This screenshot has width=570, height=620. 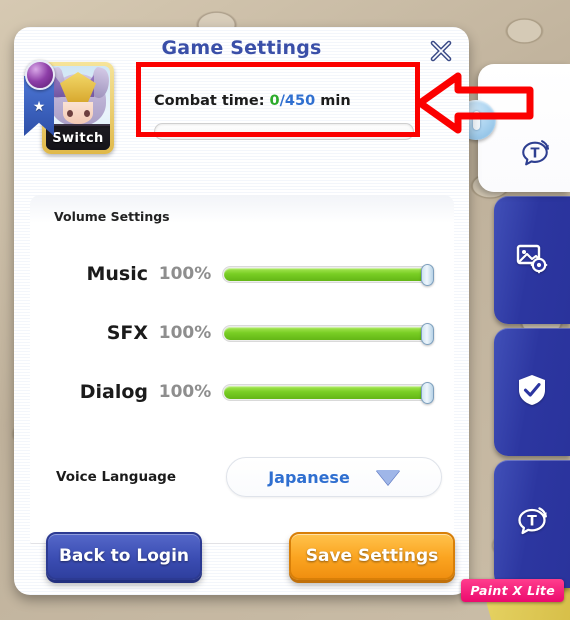 I want to click on save-settings-button: Save Settings, so click(x=372, y=556).